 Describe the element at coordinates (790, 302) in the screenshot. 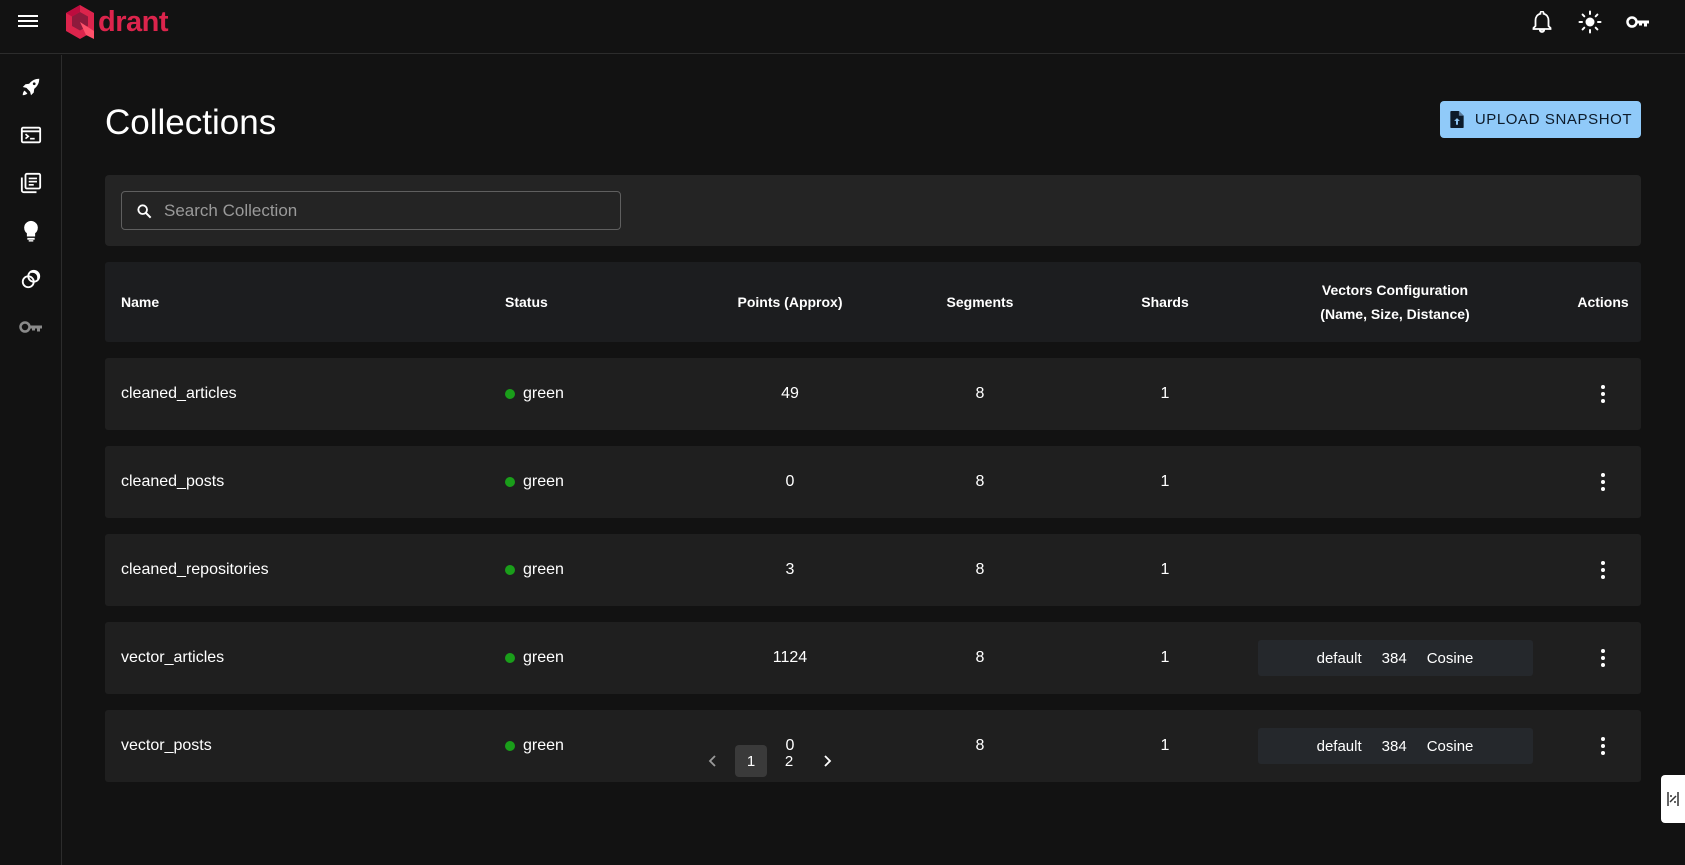

I see `header-points: Points (Approx)` at that location.